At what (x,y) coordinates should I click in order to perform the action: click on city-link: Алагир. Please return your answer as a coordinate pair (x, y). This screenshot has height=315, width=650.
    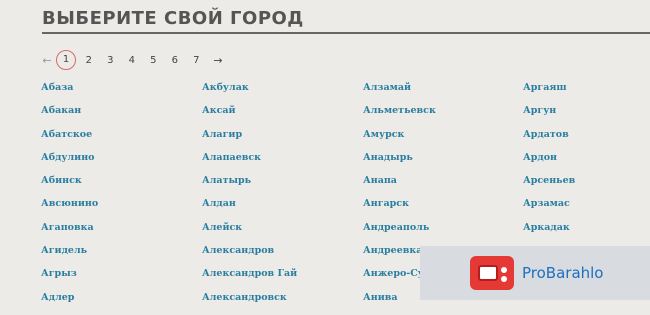
    Looking at the image, I should click on (282, 140).